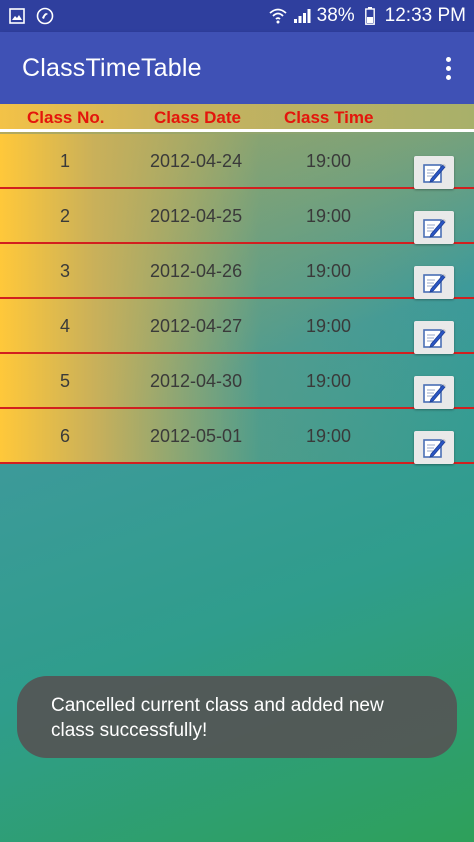  I want to click on more-vertical-icon, so click(448, 68).